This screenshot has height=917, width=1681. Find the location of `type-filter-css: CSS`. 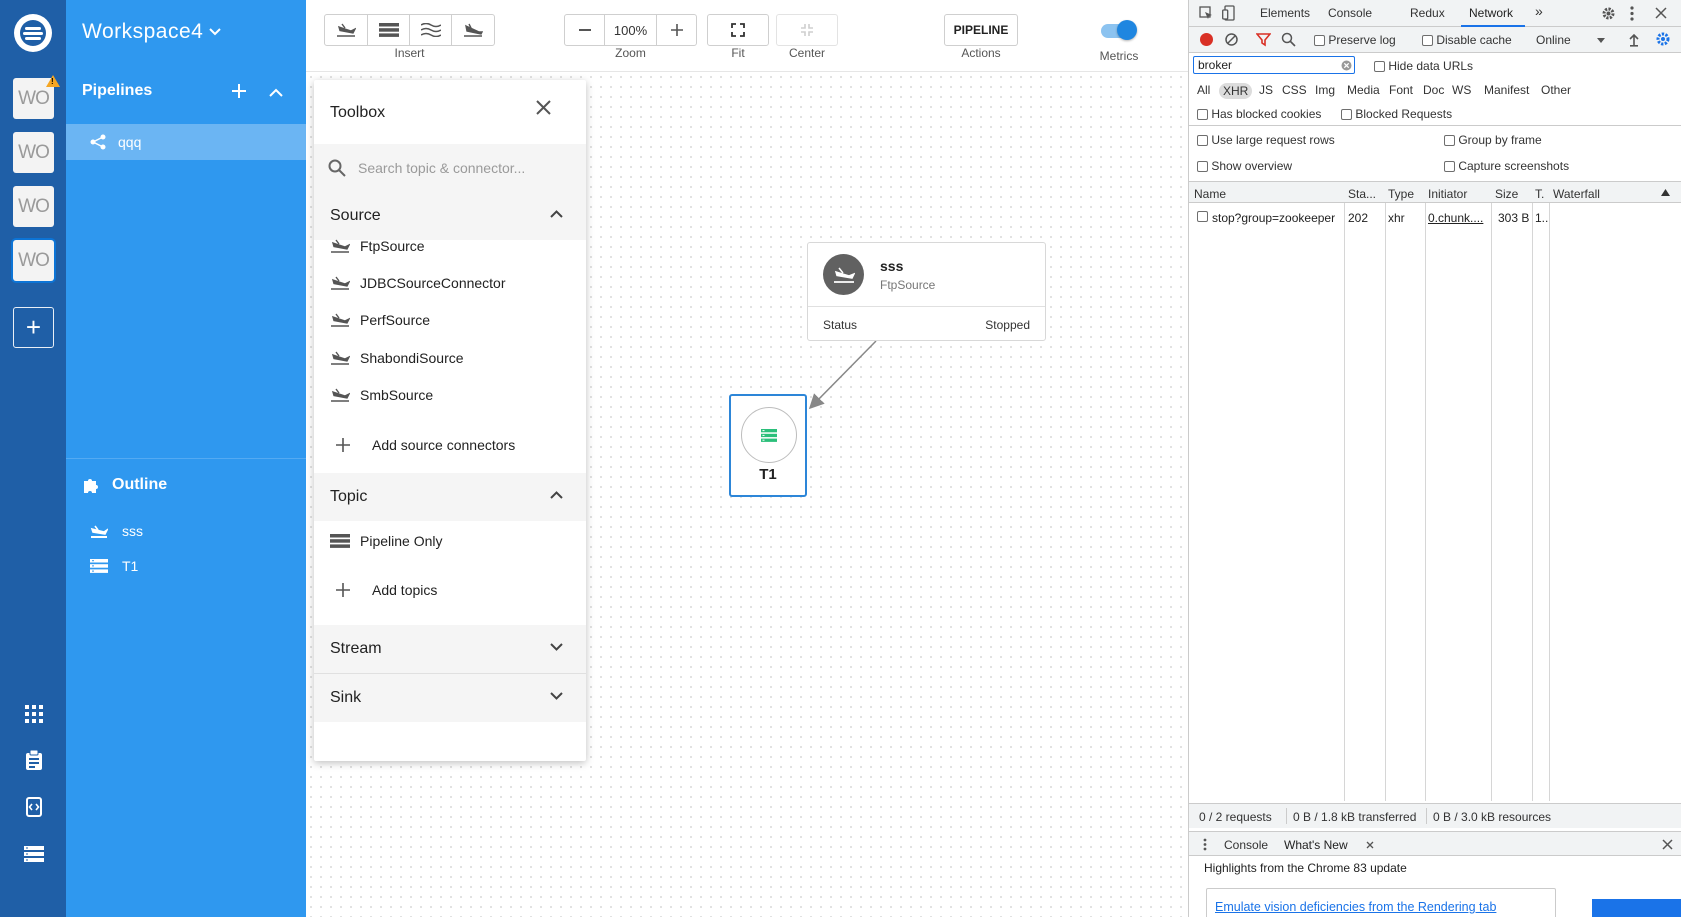

type-filter-css: CSS is located at coordinates (1294, 90).